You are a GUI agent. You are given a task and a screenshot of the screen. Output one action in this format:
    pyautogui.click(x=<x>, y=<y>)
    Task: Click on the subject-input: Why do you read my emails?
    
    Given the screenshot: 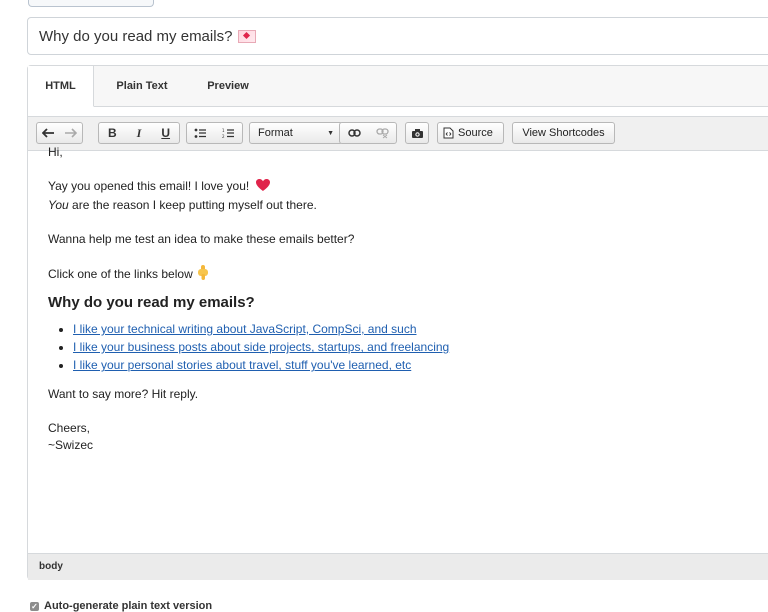 What is the action you would take?
    pyautogui.click(x=397, y=36)
    